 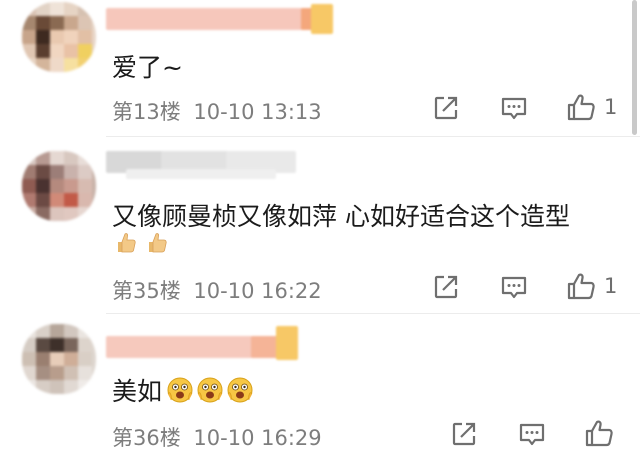 I want to click on floor-number: 第13楼, so click(x=146, y=112).